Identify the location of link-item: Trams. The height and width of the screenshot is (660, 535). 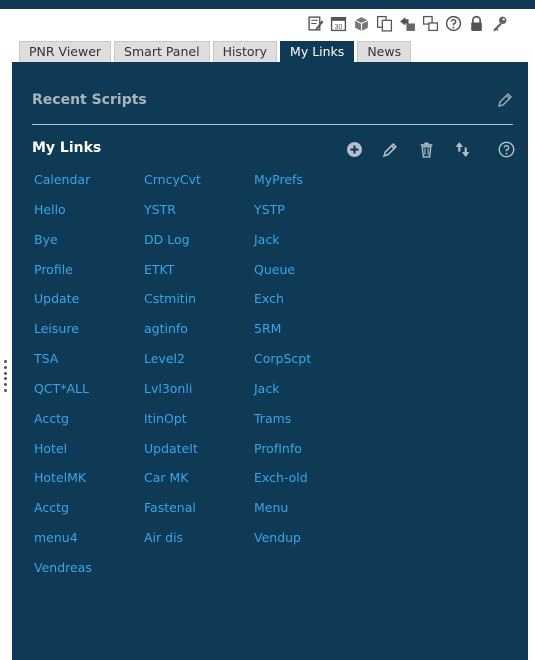
(309, 424).